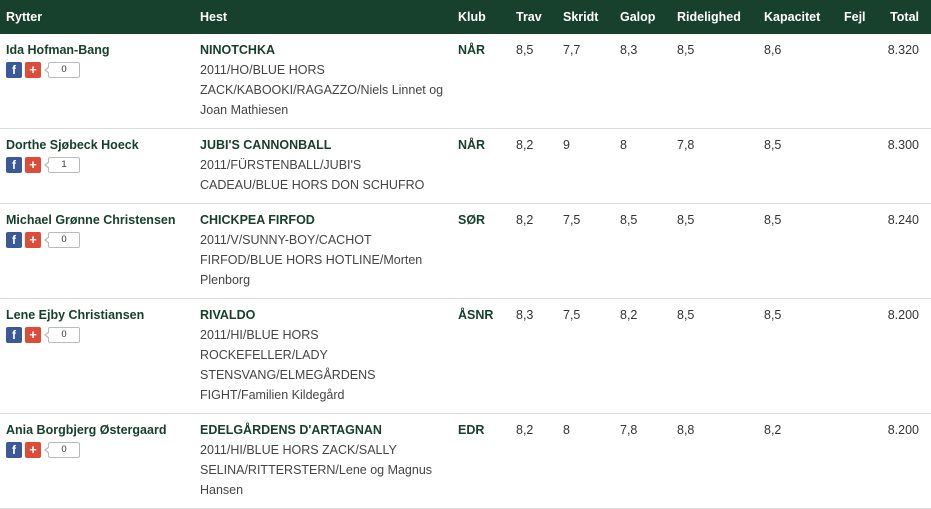  I want to click on galop-cell: 8,5, so click(629, 220).